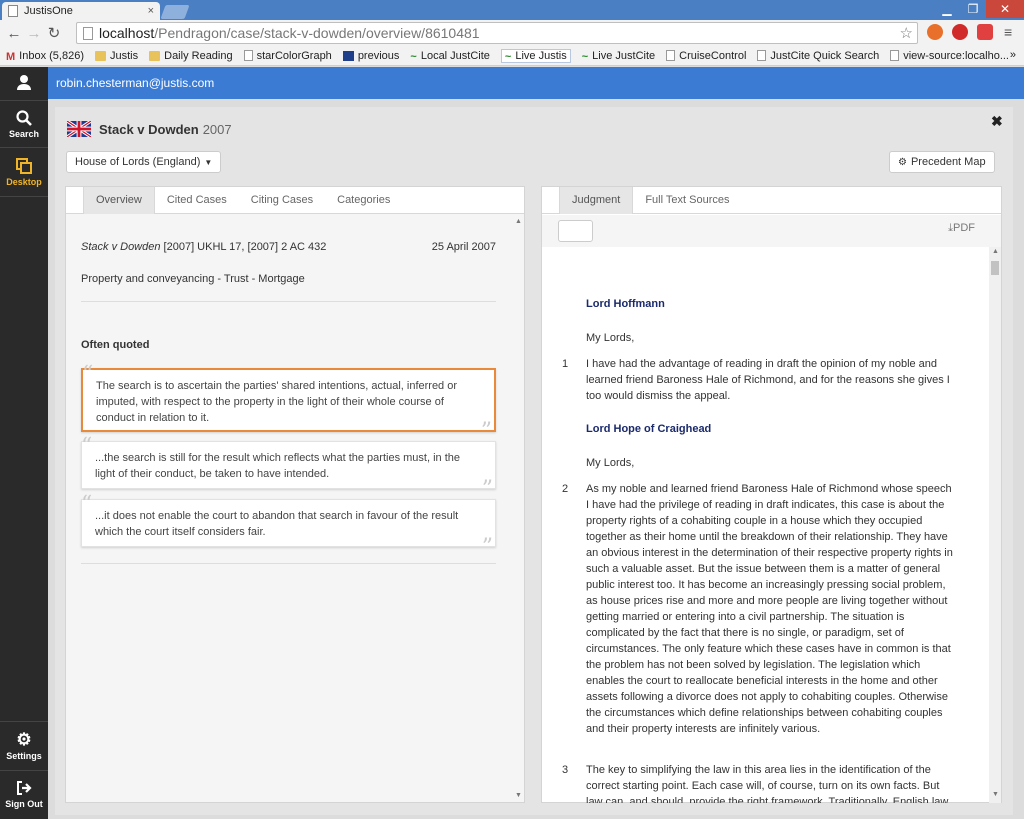  What do you see at coordinates (119, 200) in the screenshot?
I see `tab-overview: Overview` at bounding box center [119, 200].